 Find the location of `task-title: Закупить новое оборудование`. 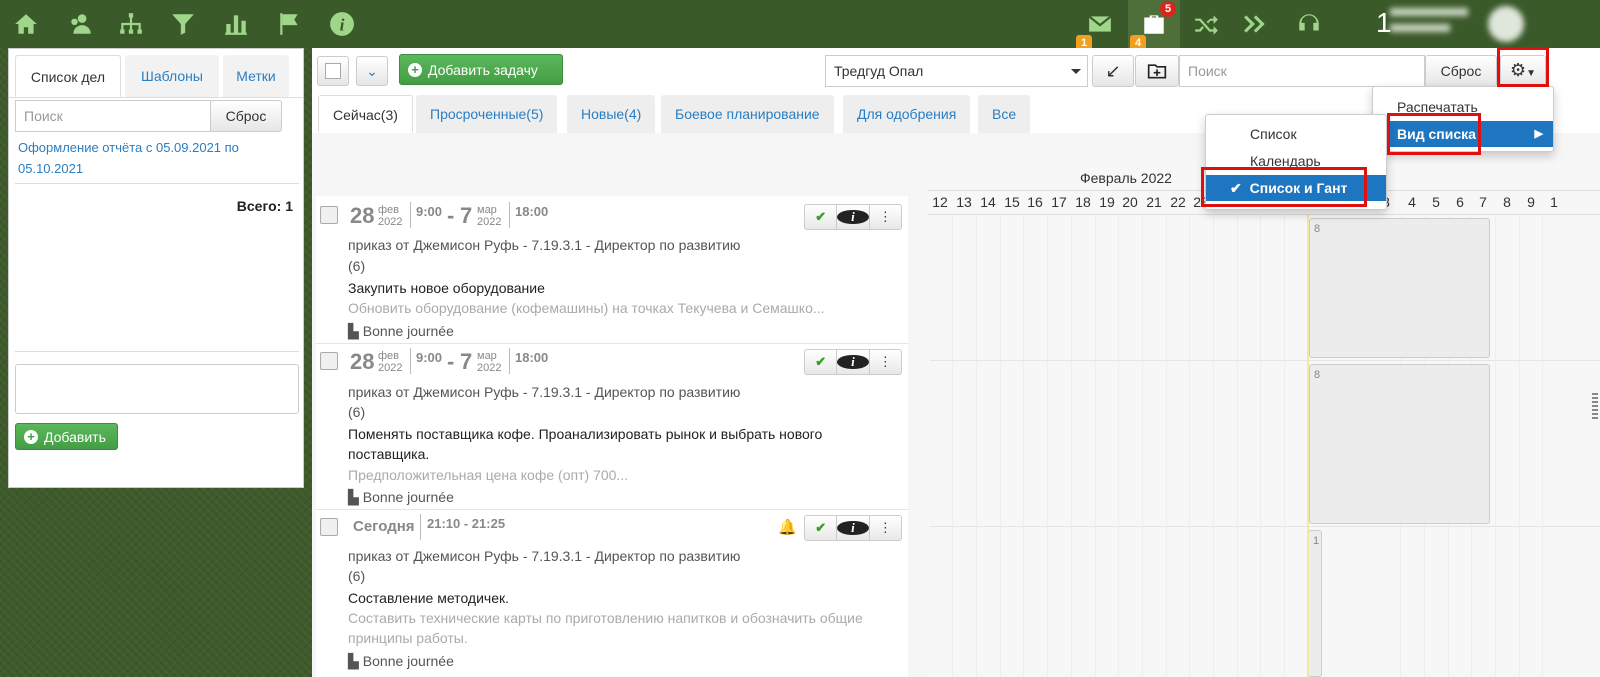

task-title: Закупить новое оборудование is located at coordinates (446, 288).